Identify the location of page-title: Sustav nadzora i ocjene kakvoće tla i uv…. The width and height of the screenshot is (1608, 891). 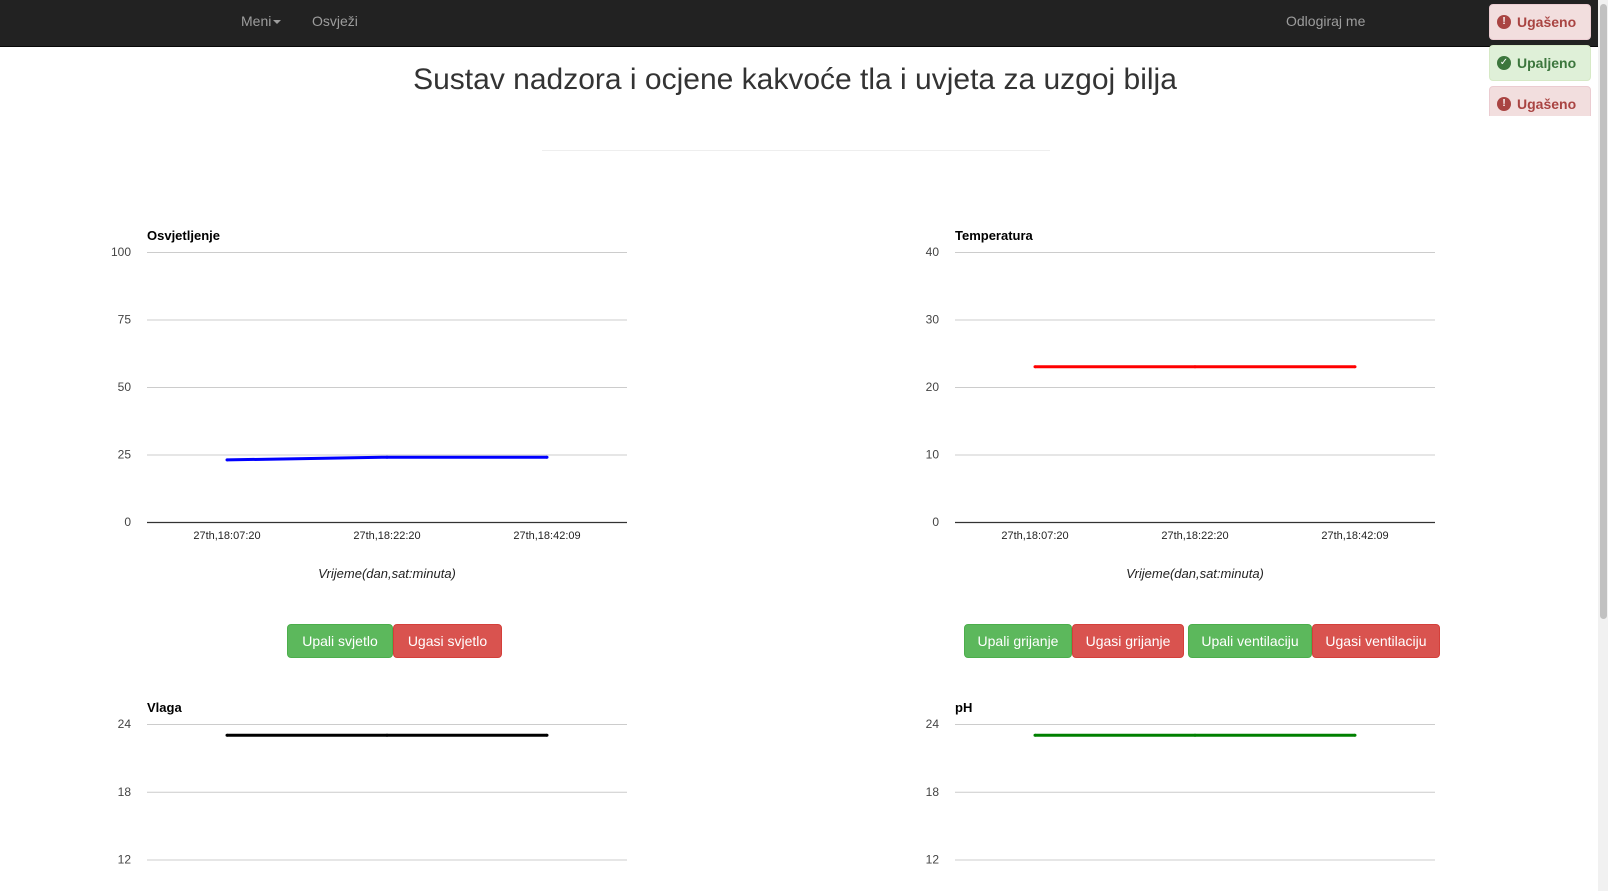
(795, 79).